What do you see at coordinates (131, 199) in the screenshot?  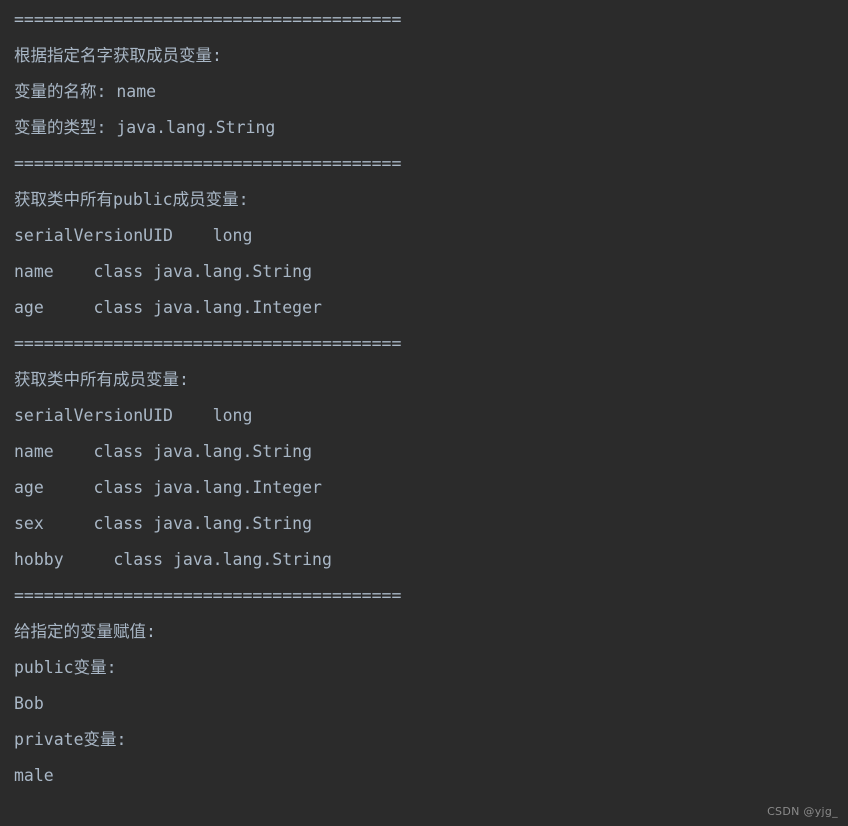 I see `console-output-line: 获取类中所有public成员变量:` at bounding box center [131, 199].